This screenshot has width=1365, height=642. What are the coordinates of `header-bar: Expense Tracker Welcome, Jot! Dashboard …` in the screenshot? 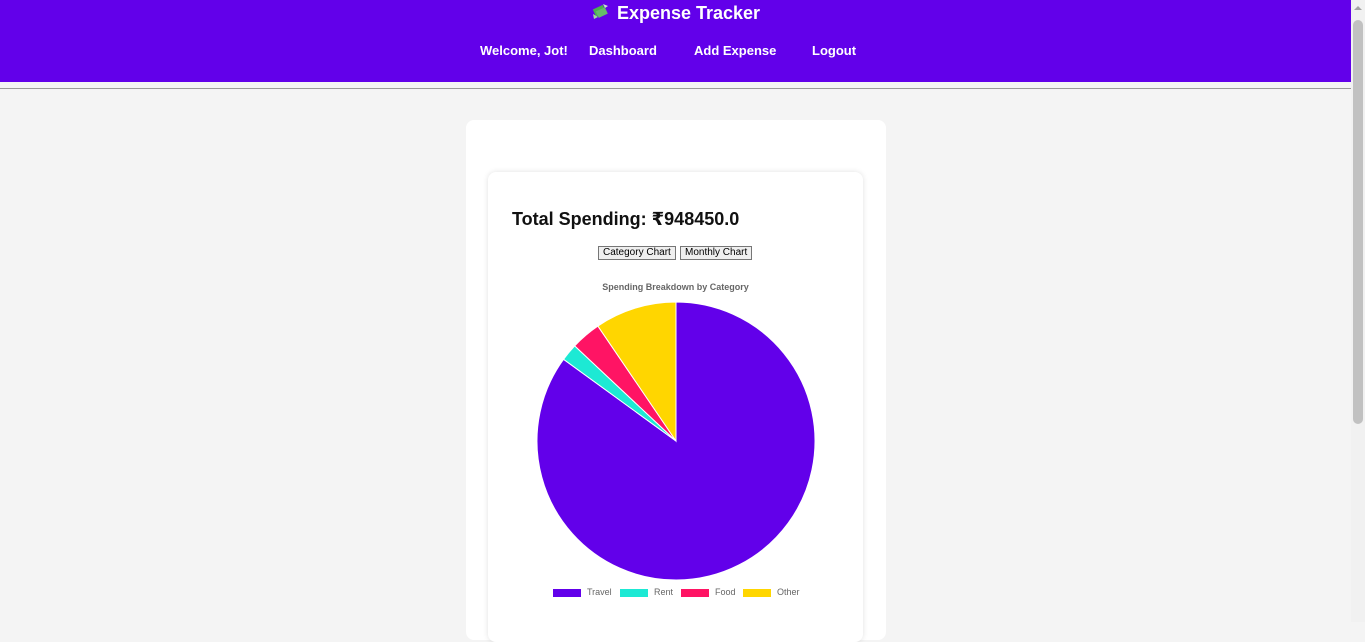 It's located at (675, 41).